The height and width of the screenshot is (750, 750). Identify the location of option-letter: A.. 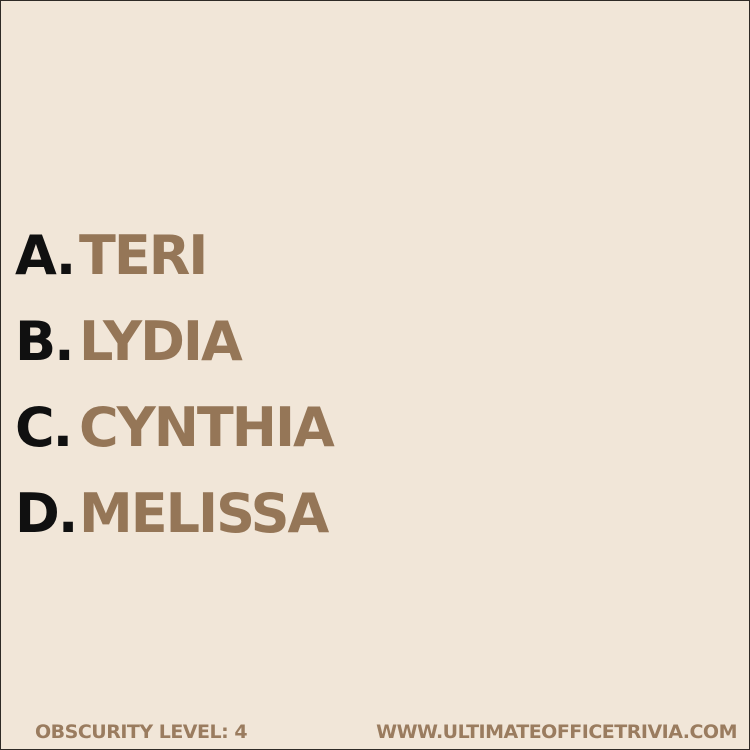
(45, 255).